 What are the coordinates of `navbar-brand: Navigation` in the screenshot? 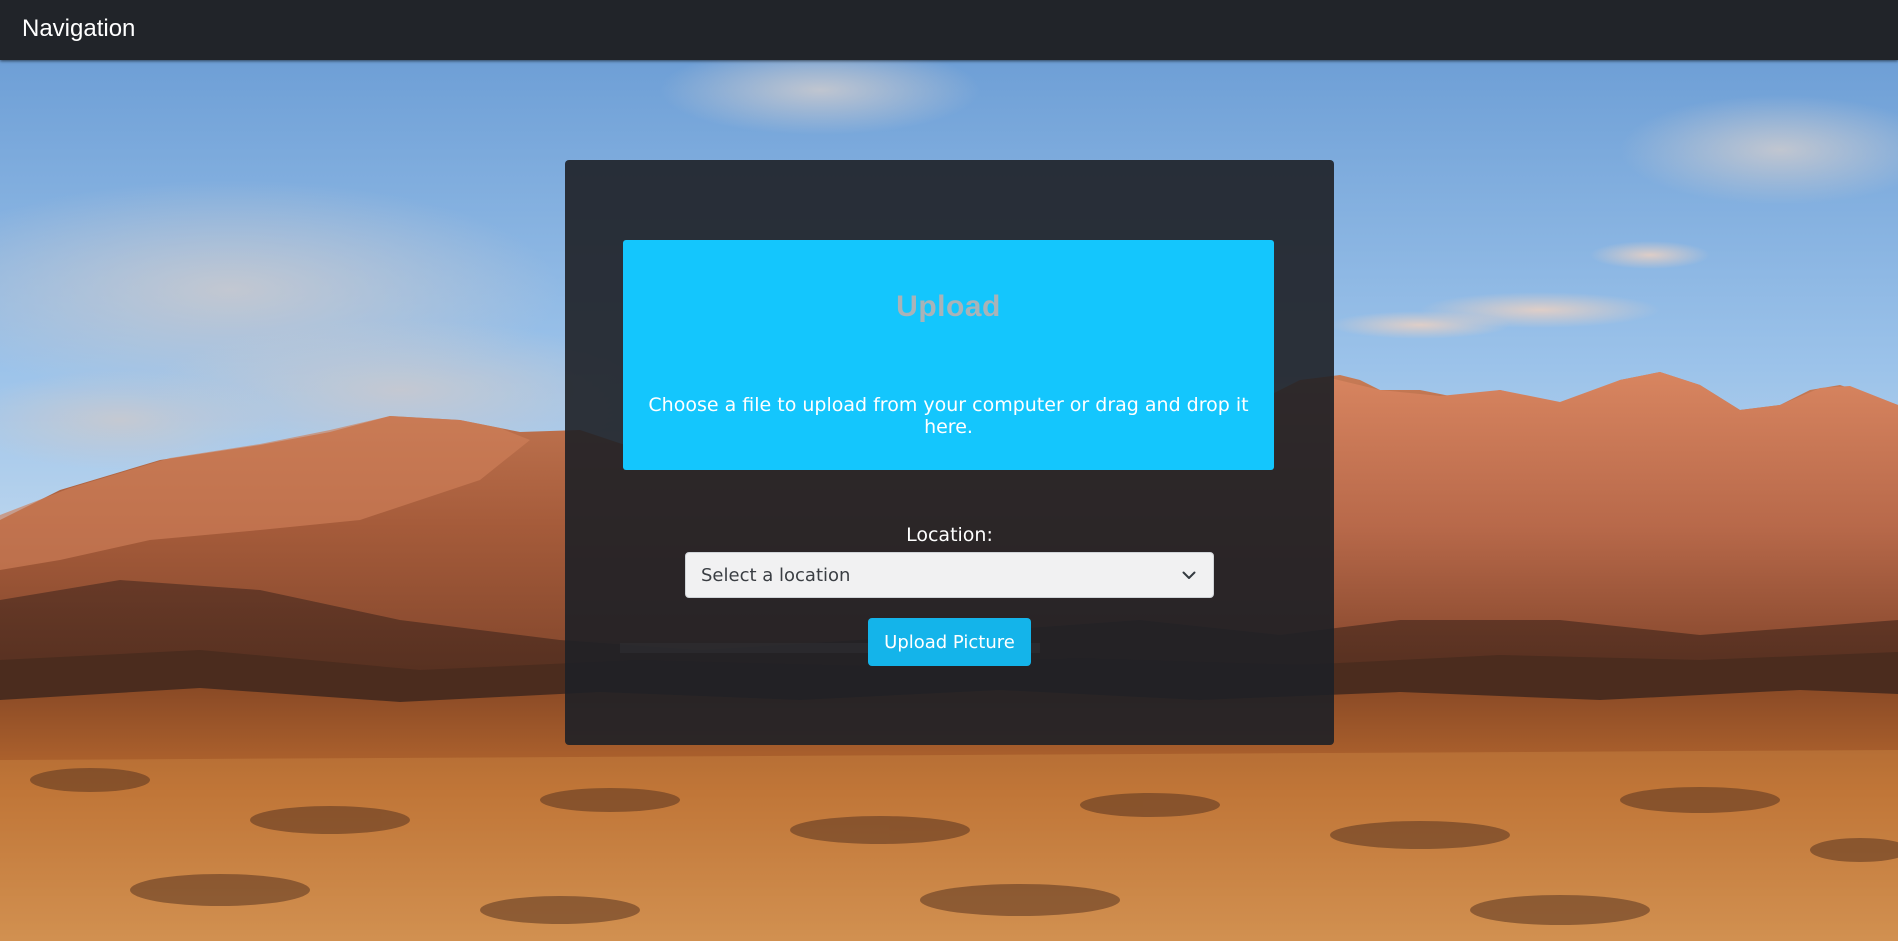 It's located at (78, 29).